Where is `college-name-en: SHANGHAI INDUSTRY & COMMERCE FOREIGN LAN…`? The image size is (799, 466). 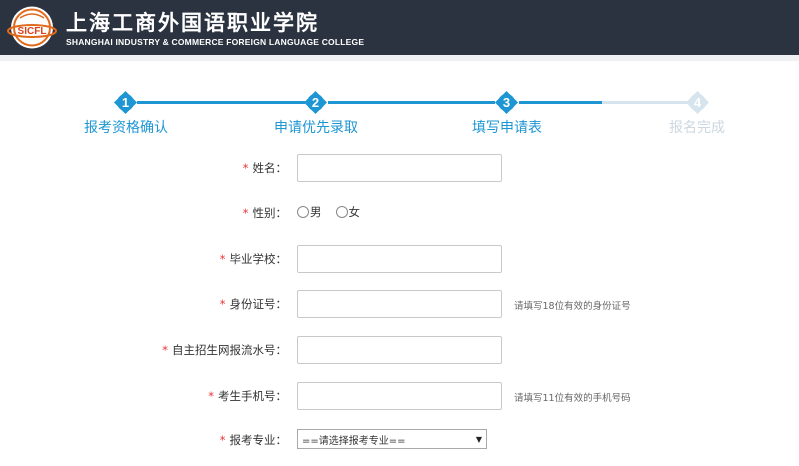
college-name-en: SHANGHAI INDUSTRY & COMMERCE FOREIGN LAN… is located at coordinates (215, 42).